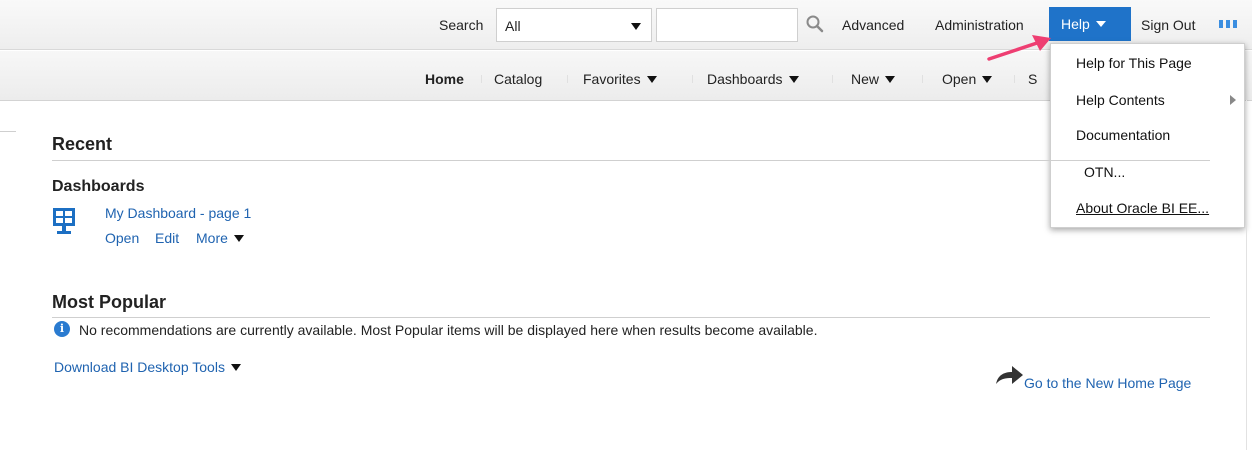 The image size is (1252, 450). What do you see at coordinates (1032, 79) in the screenshot?
I see `nav-signed-in: S` at bounding box center [1032, 79].